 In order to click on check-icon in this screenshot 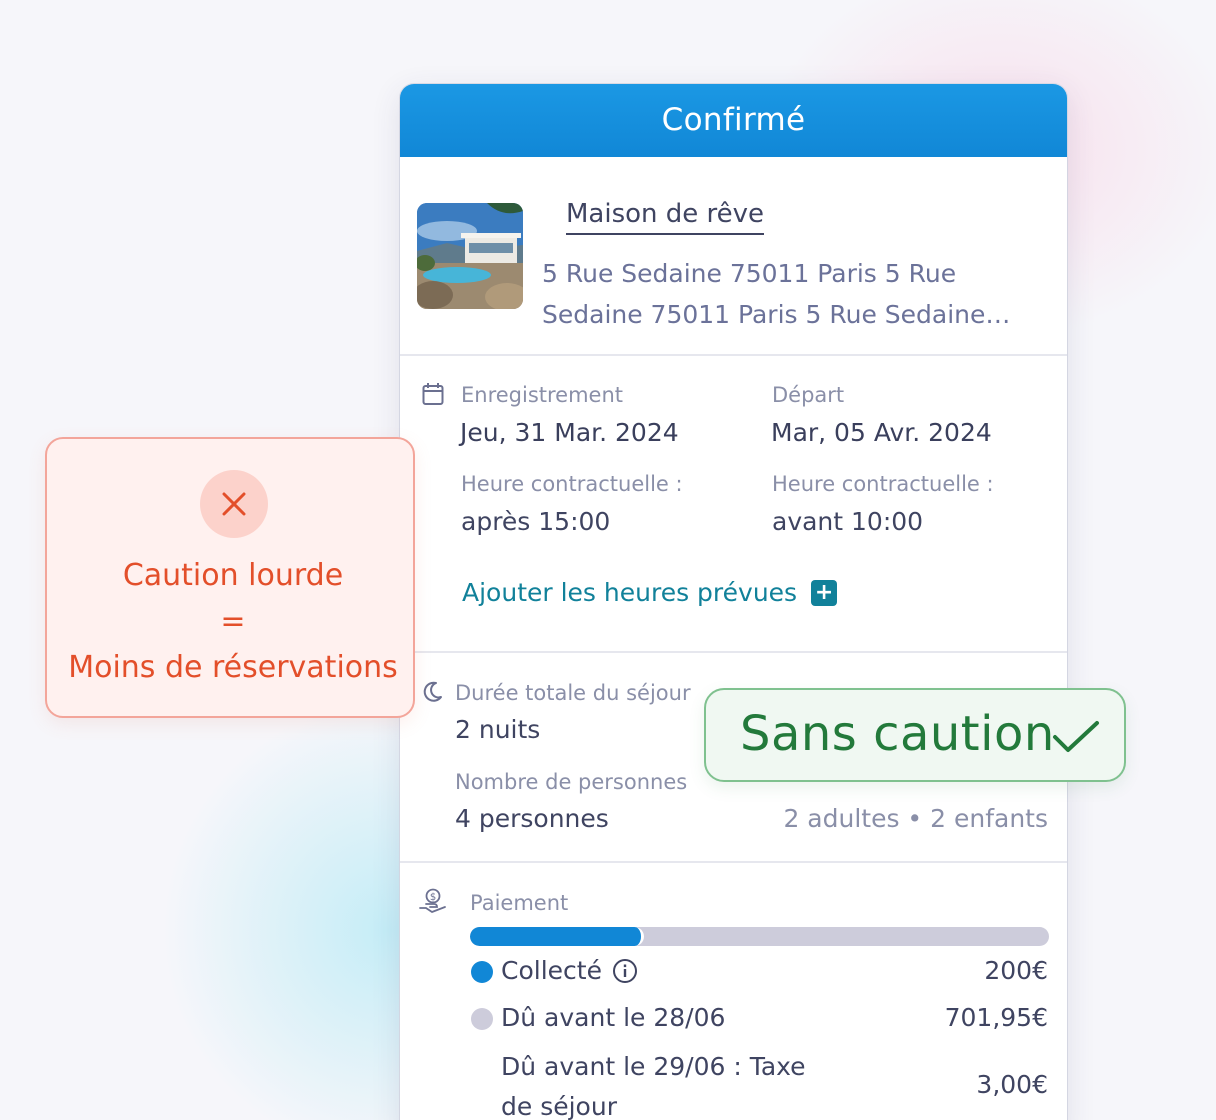, I will do `click(1076, 736)`.